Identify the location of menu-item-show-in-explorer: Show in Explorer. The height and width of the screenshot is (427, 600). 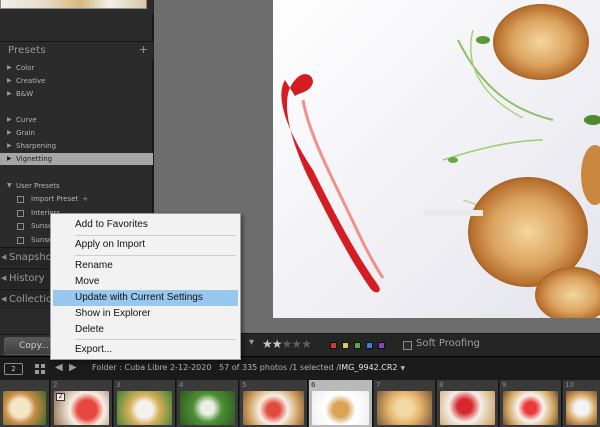
(145, 314).